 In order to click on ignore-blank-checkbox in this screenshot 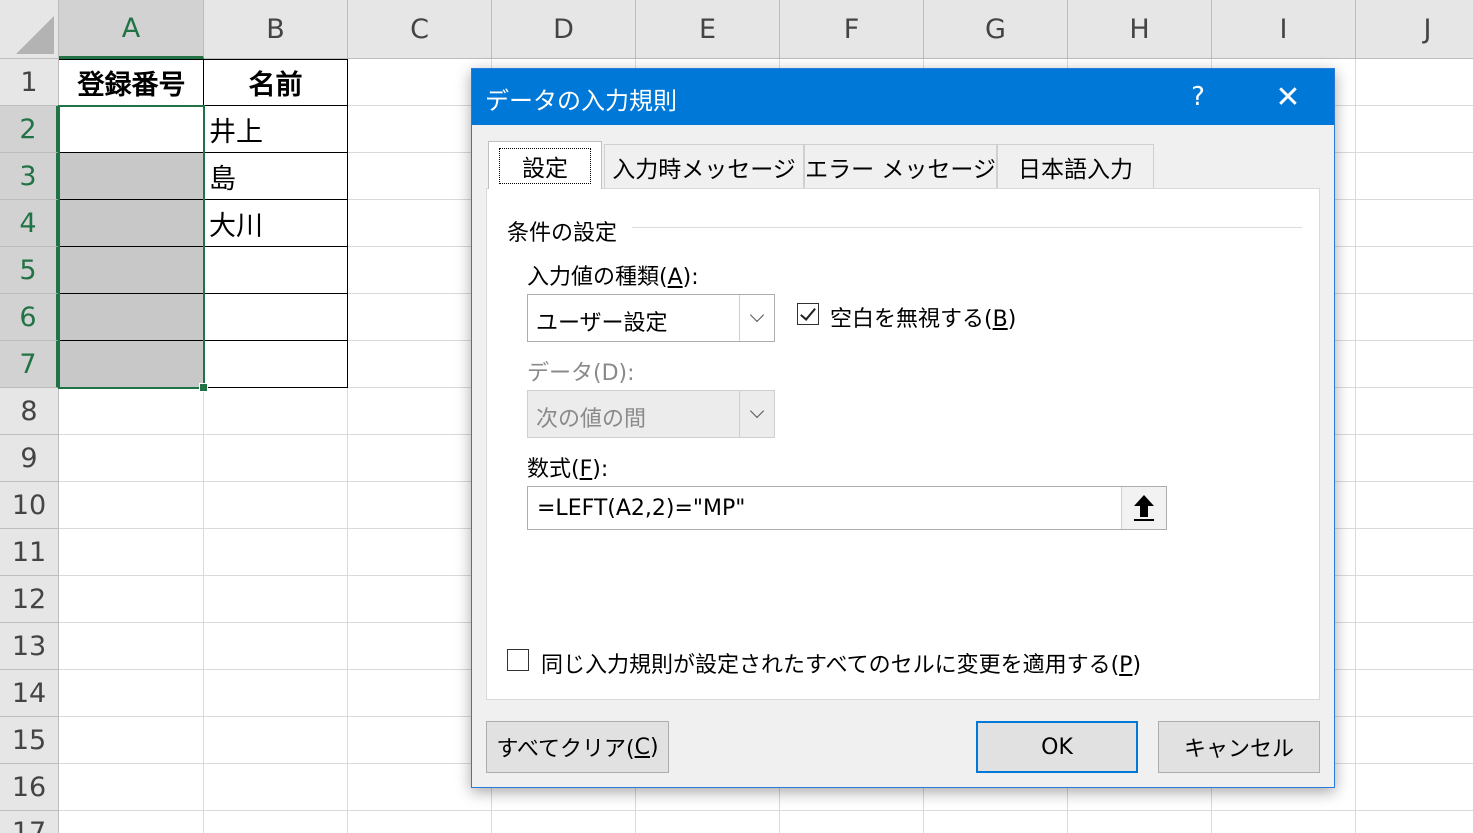, I will do `click(808, 314)`.